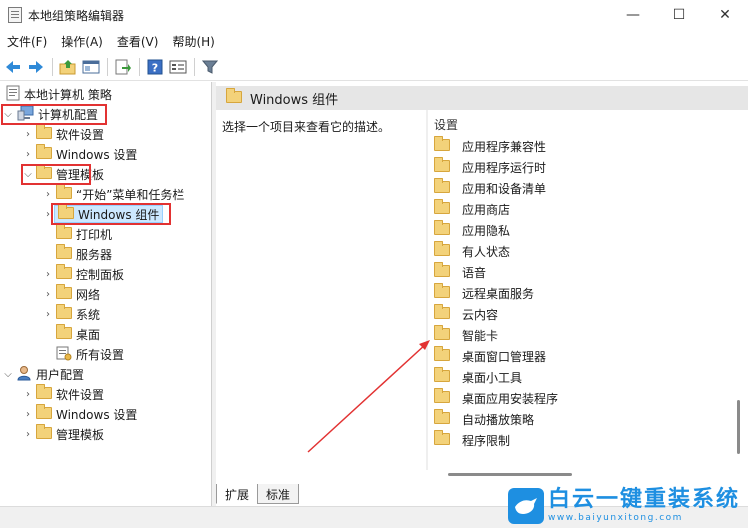  I want to click on details-header: Windows 组件, so click(482, 98).